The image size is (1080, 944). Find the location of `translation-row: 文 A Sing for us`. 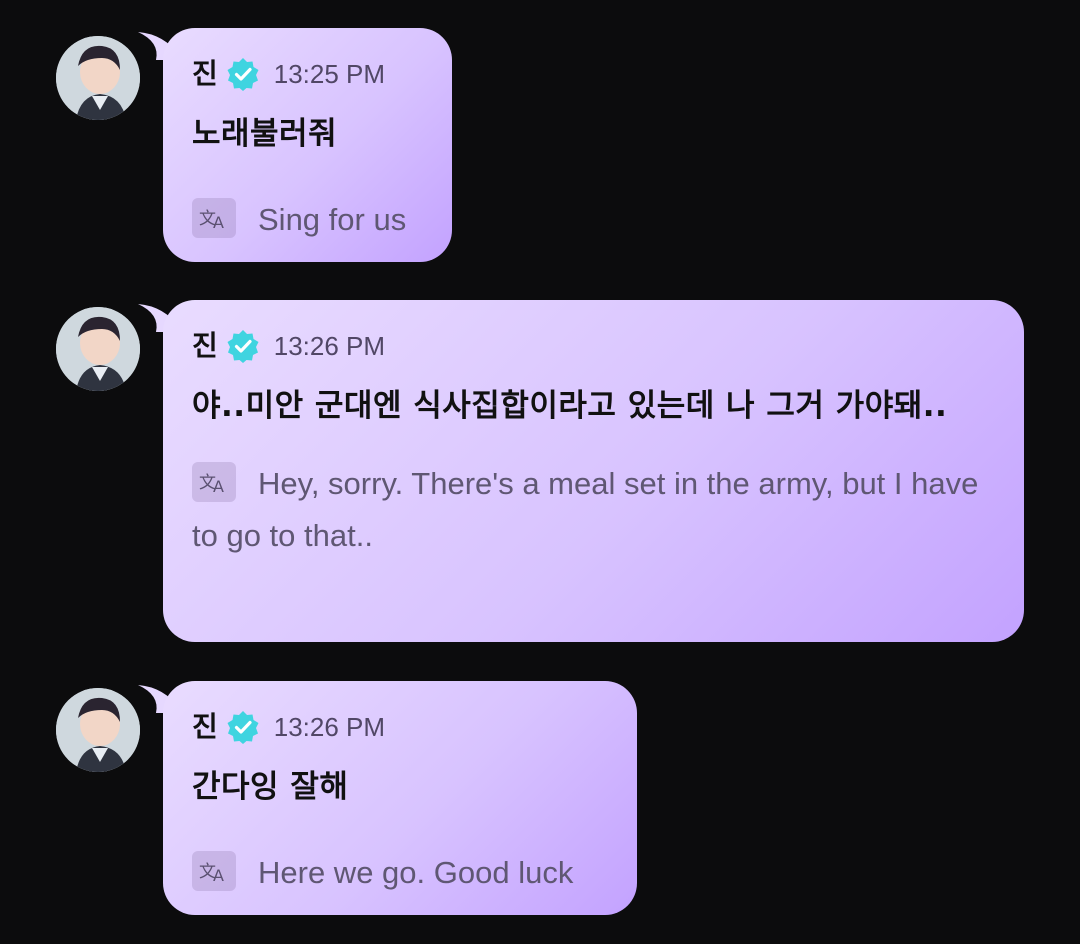

translation-row: 文 A Sing for us is located at coordinates (307, 220).